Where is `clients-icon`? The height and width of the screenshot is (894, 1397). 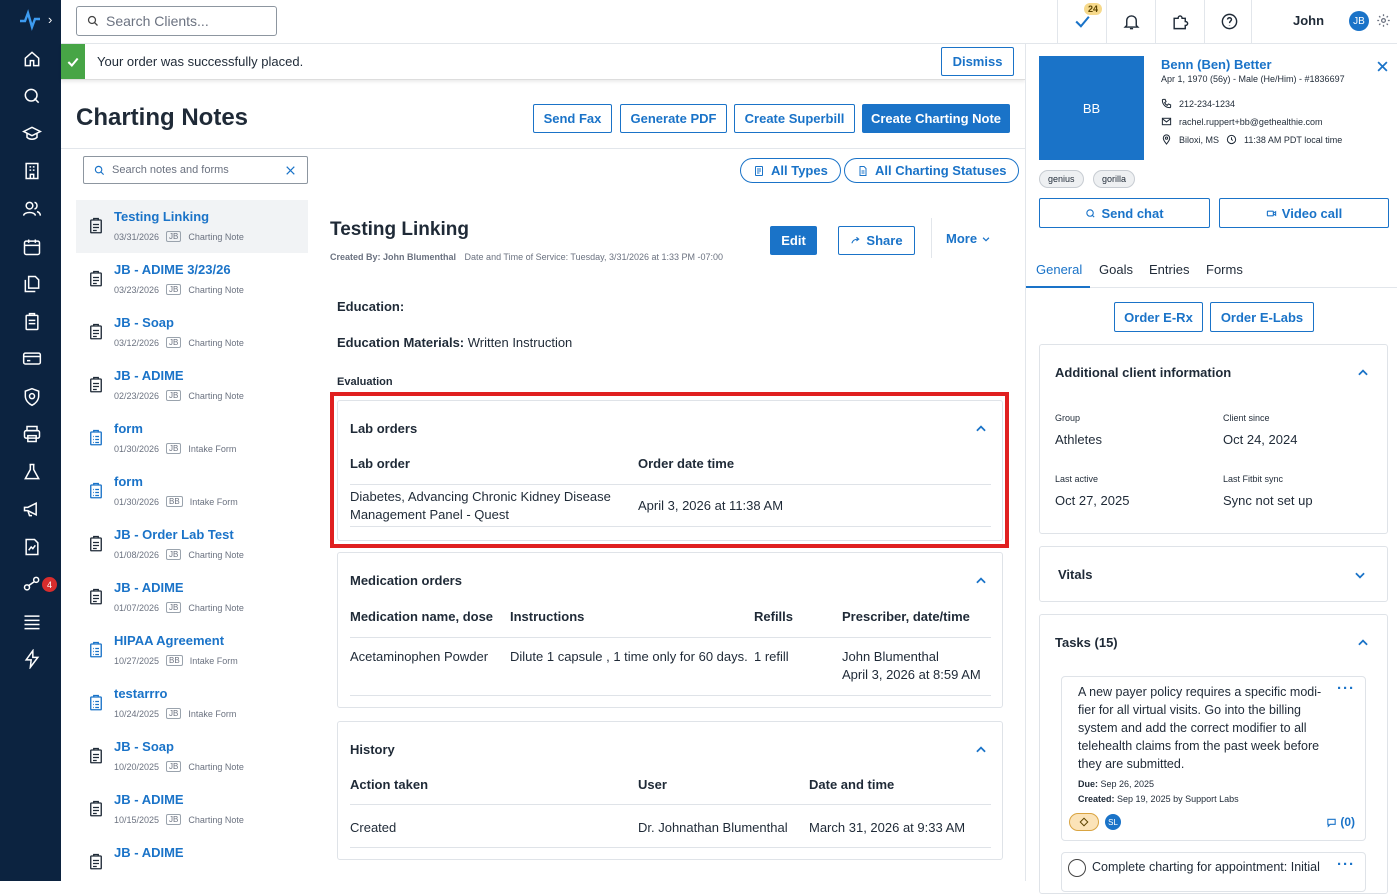
clients-icon is located at coordinates (32, 209).